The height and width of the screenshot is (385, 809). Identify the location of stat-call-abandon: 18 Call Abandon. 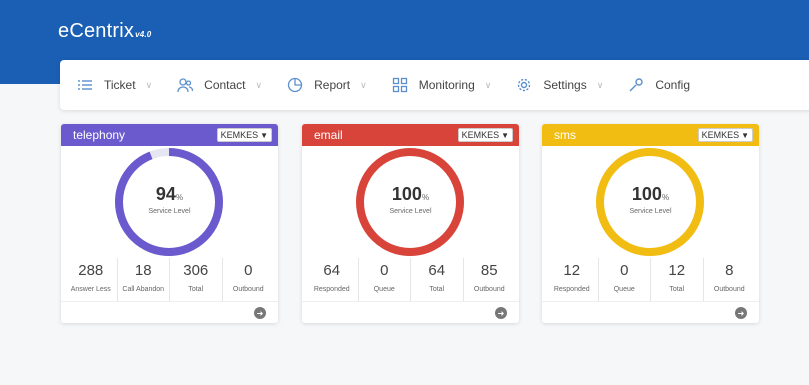
(144, 279).